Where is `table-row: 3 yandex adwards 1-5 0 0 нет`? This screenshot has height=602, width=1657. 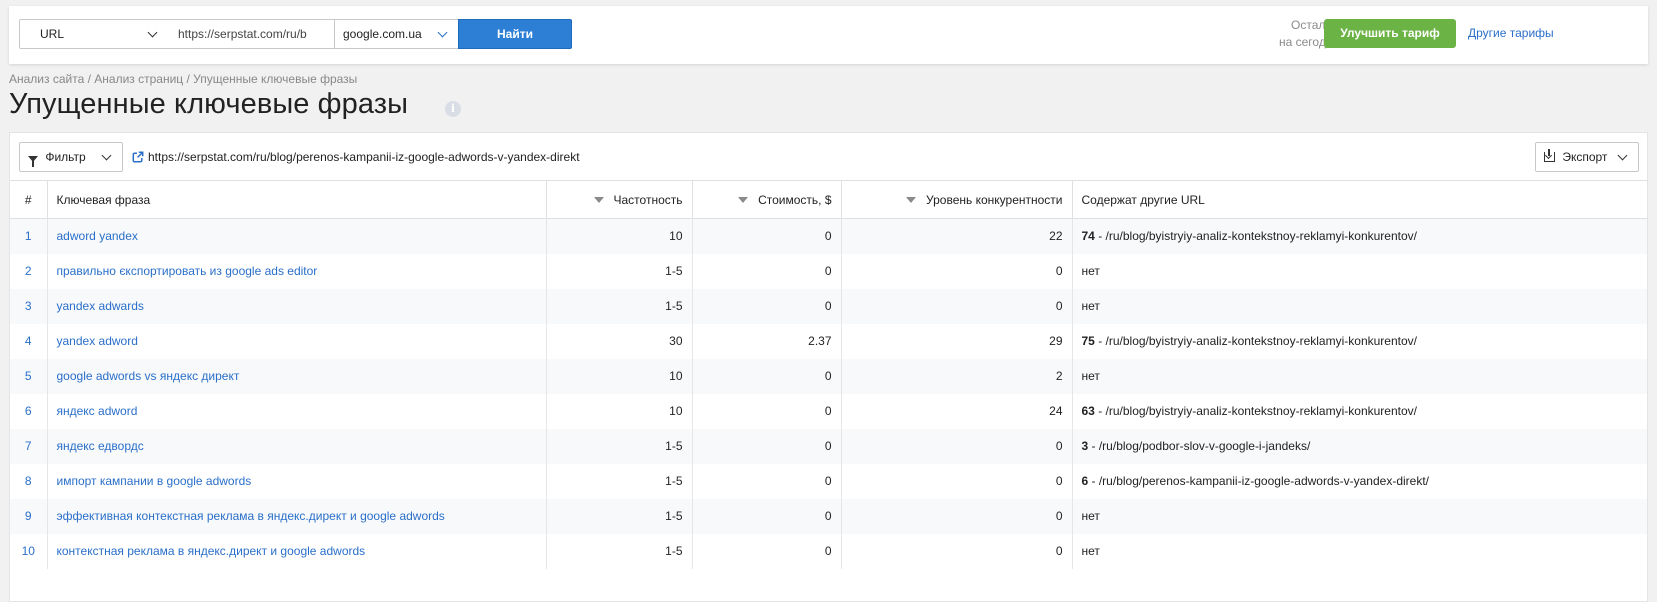 table-row: 3 yandex adwards 1-5 0 0 нет is located at coordinates (828, 306).